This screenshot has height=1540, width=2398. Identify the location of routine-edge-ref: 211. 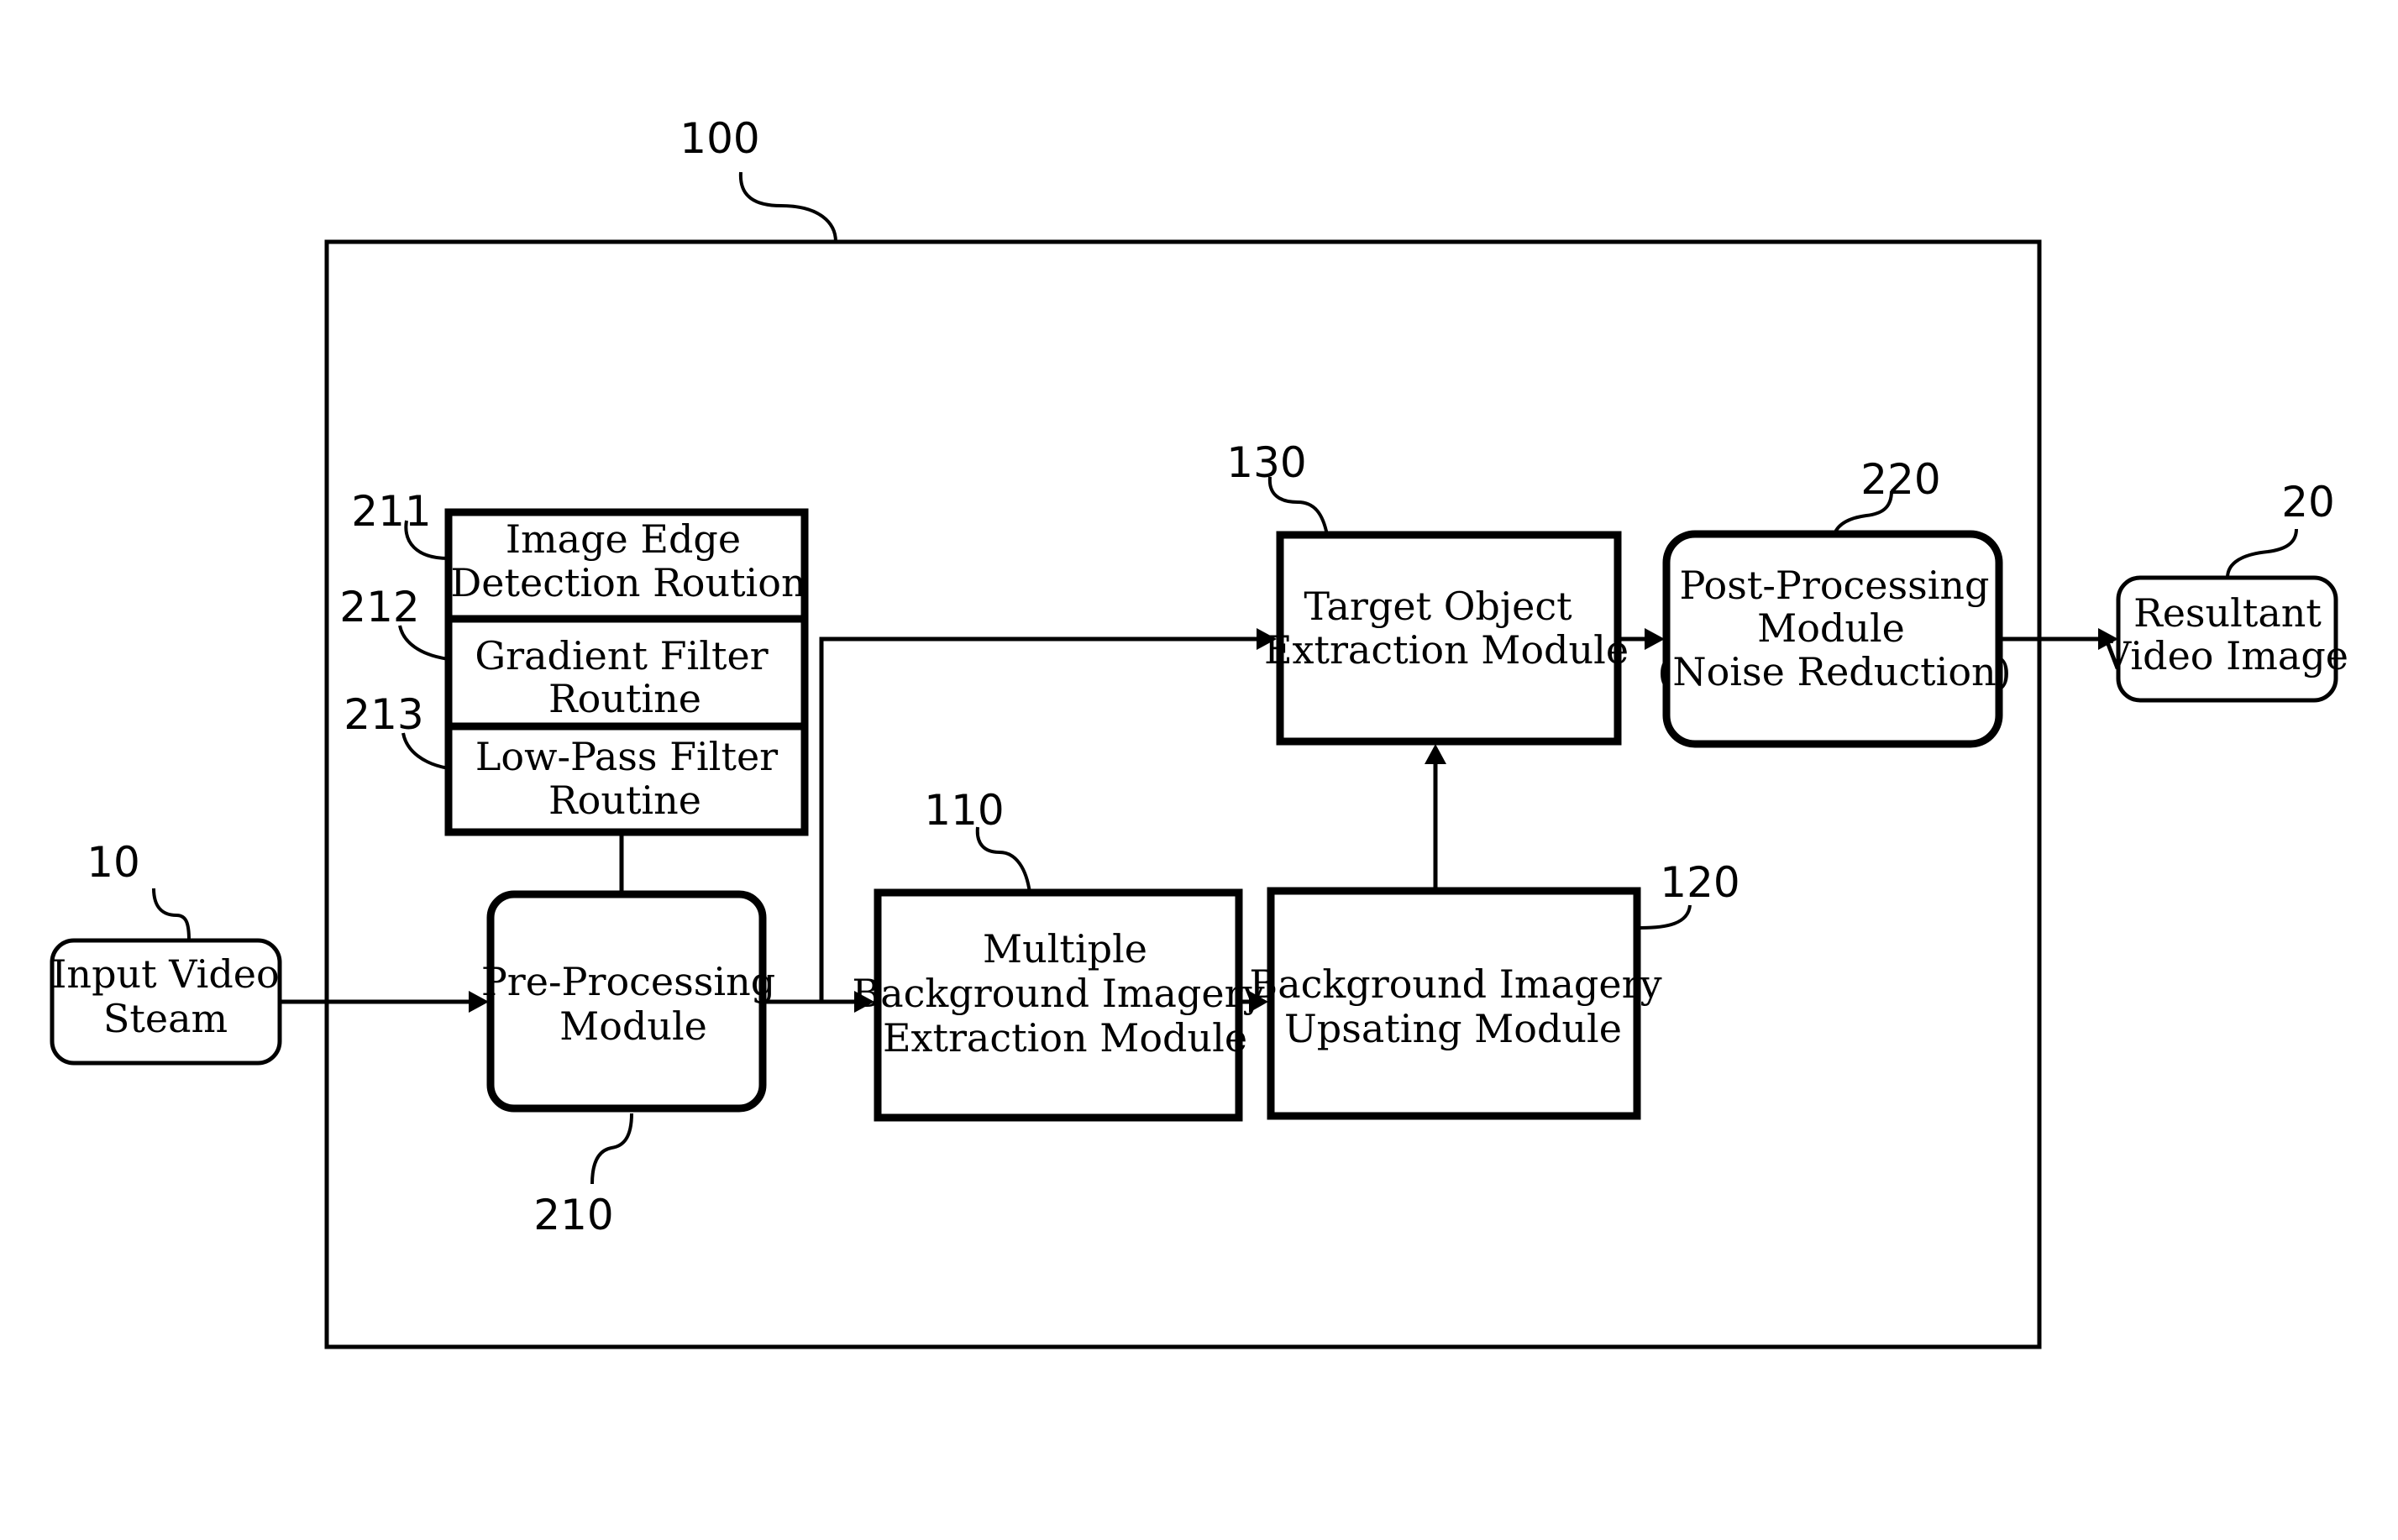
(391, 511).